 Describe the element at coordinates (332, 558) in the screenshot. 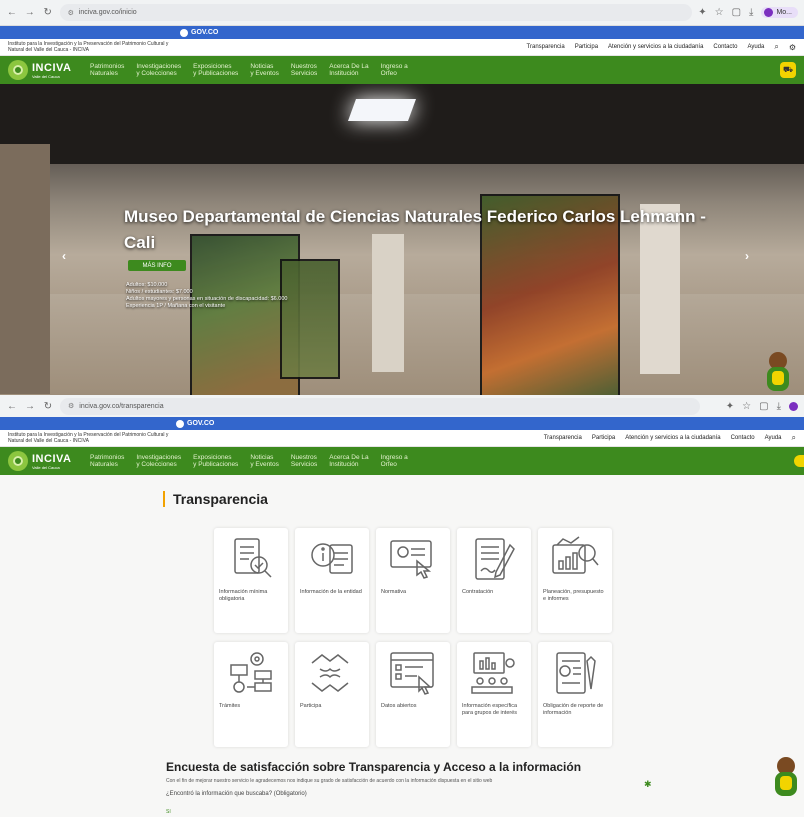

I see `info-badge-icon` at that location.